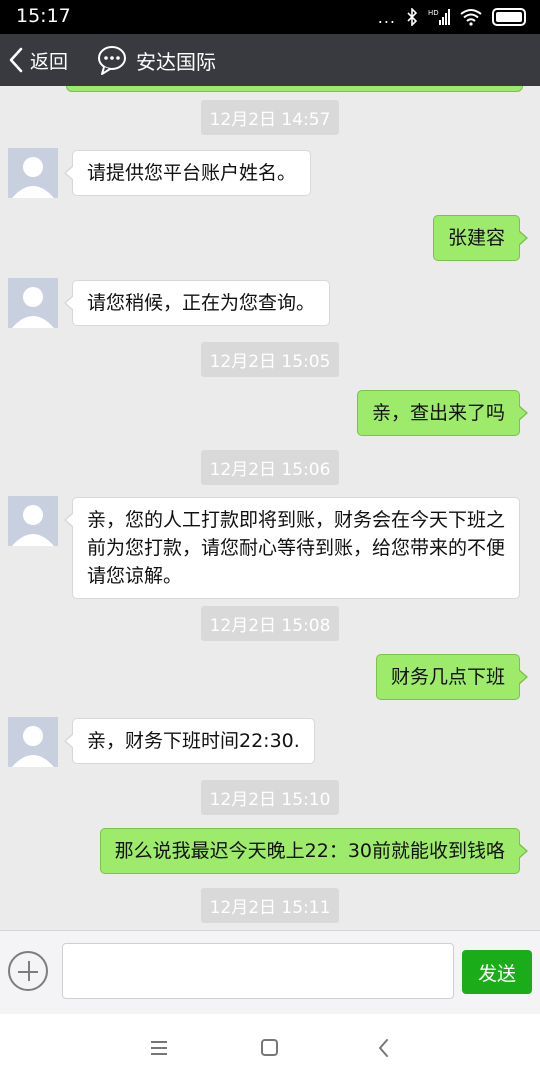 Image resolution: width=540 pixels, height=1080 pixels. Describe the element at coordinates (270, 797) in the screenshot. I see `timestamp: 12月2日 15:10` at that location.